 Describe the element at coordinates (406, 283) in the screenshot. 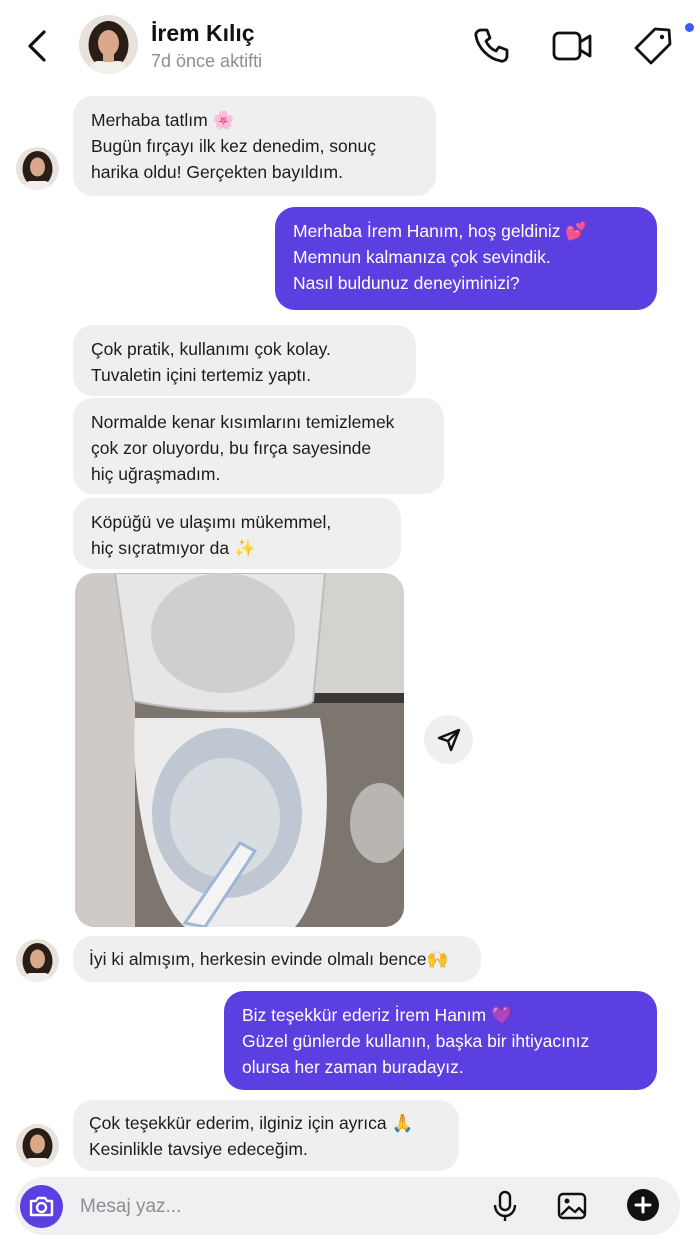

I see `message-text: Nasıl buldunuz deneyiminizi?` at that location.